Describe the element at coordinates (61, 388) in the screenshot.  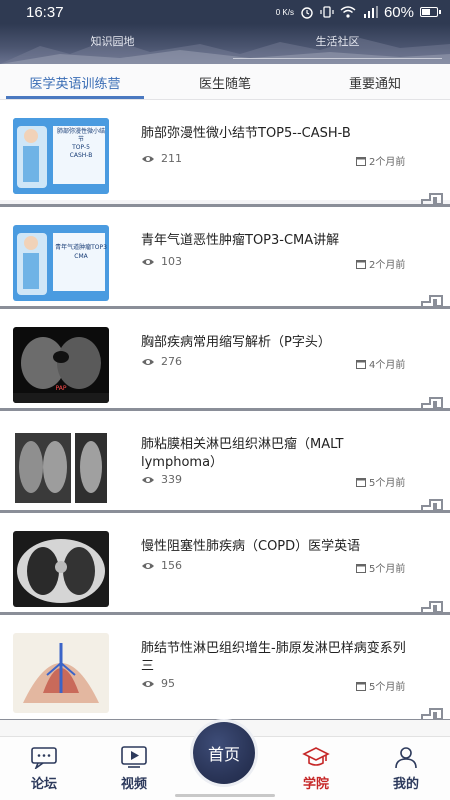
I see `thumb-caption: PAP` at that location.